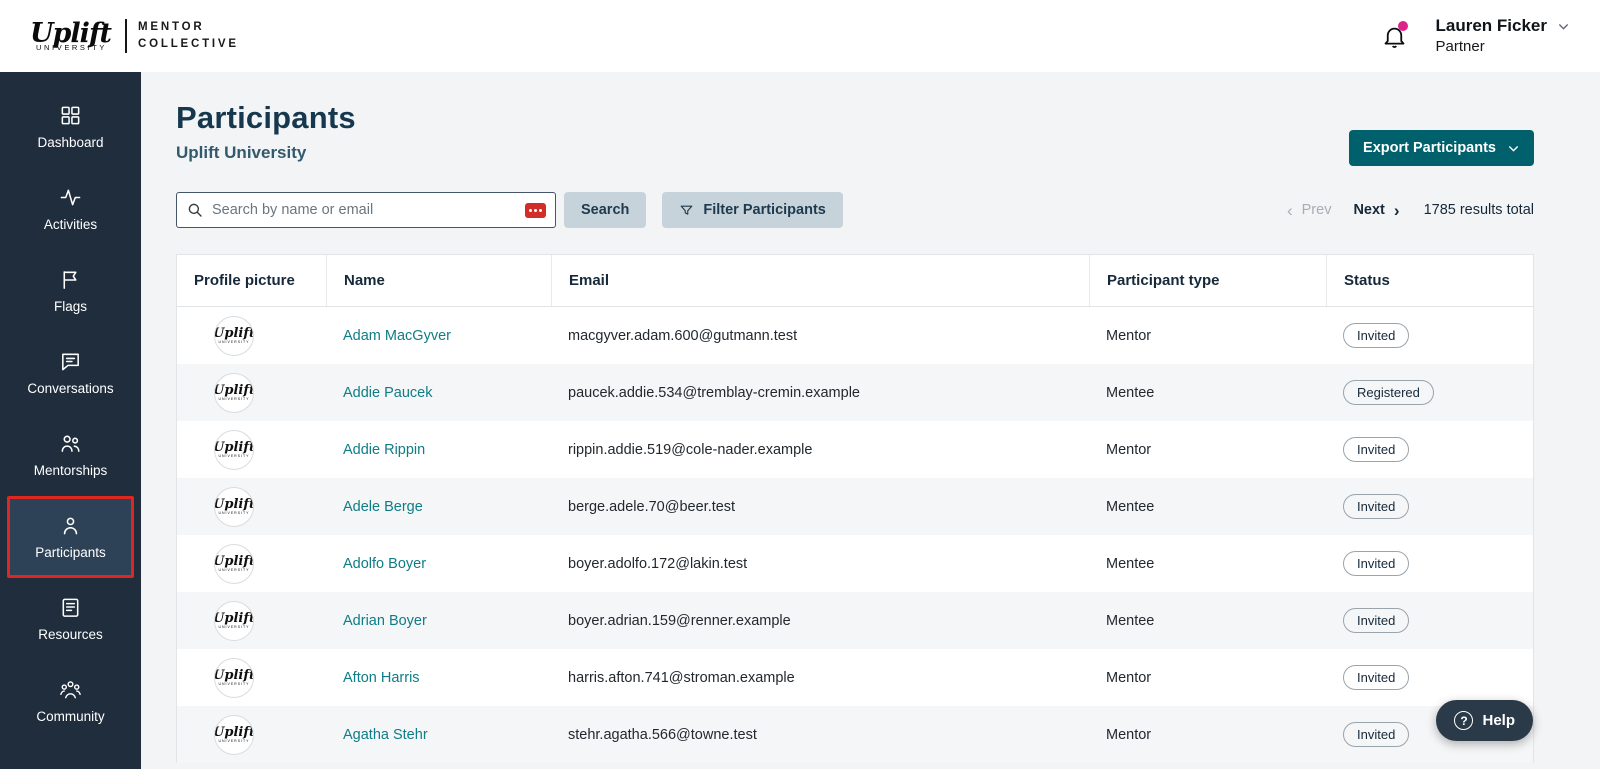  What do you see at coordinates (1478, 210) in the screenshot?
I see `results-total: 1785 results total` at bounding box center [1478, 210].